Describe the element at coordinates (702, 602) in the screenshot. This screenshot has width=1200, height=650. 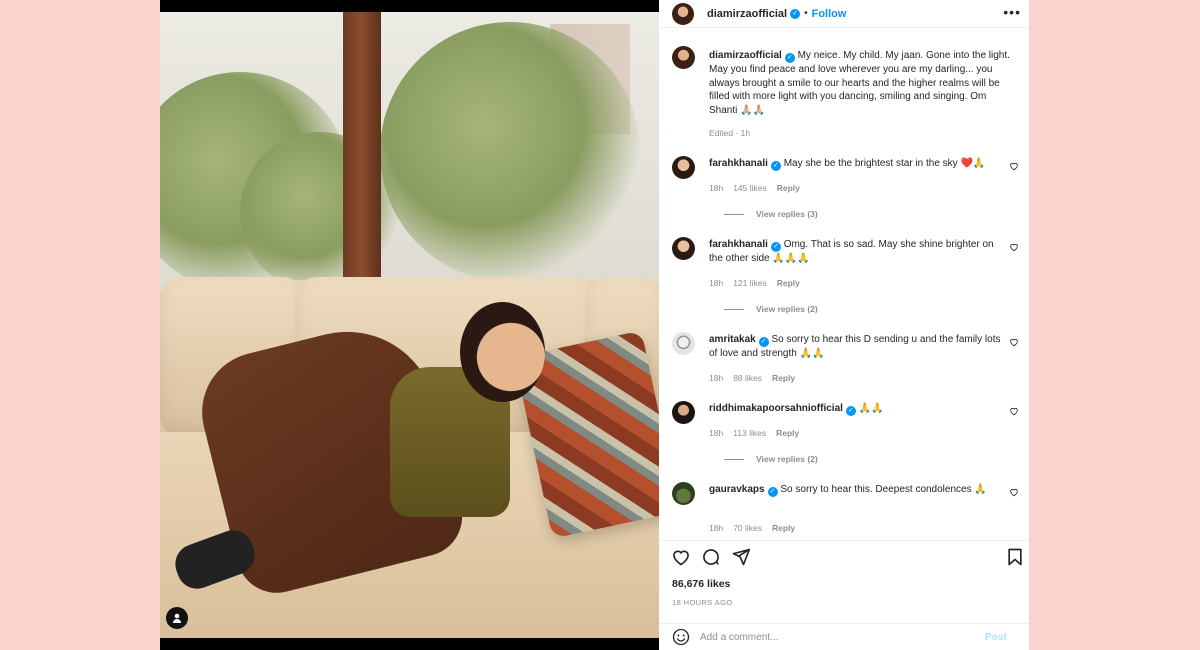
I see `post-timestamp: 18 HOURS AGO` at that location.